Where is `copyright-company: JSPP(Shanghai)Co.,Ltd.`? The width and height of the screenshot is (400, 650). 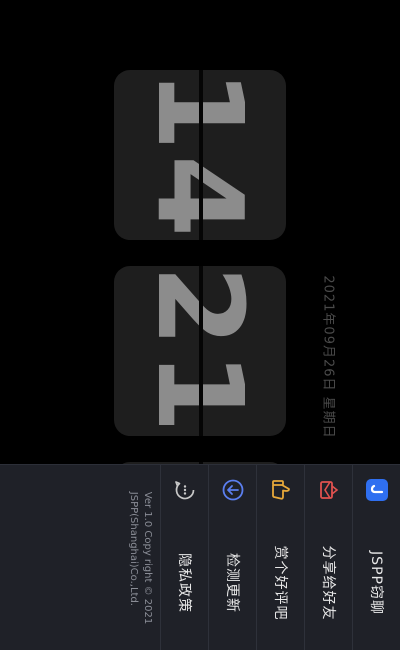
copyright-company: JSPP(Shanghai)Co.,Ltd. is located at coordinates (133, 548).